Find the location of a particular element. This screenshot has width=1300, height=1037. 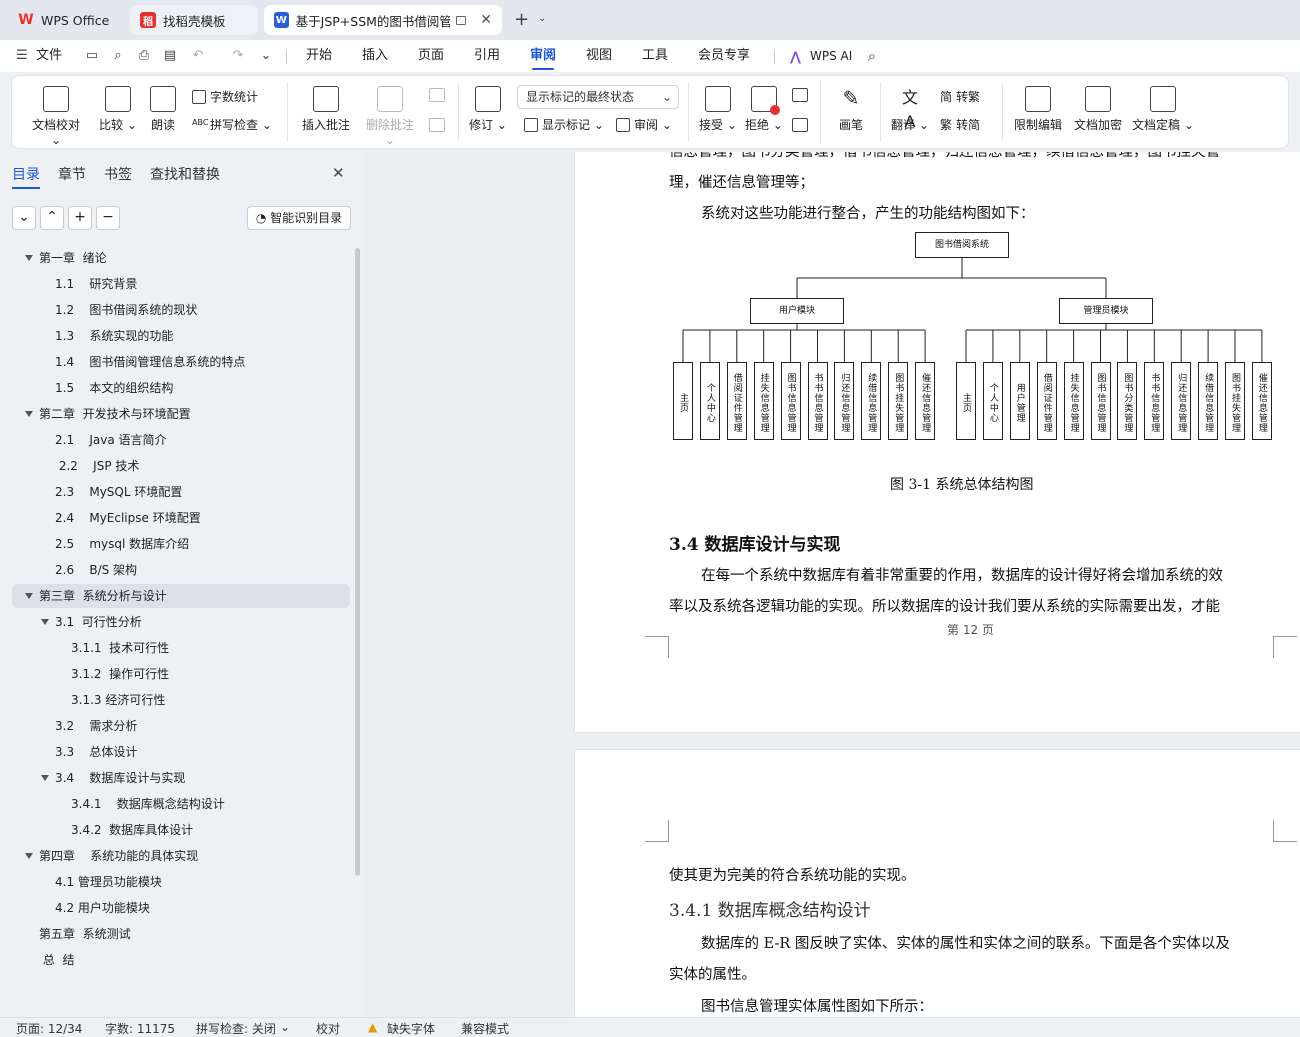

toc-item: 3.1.2 操作可行性 is located at coordinates (181, 674).